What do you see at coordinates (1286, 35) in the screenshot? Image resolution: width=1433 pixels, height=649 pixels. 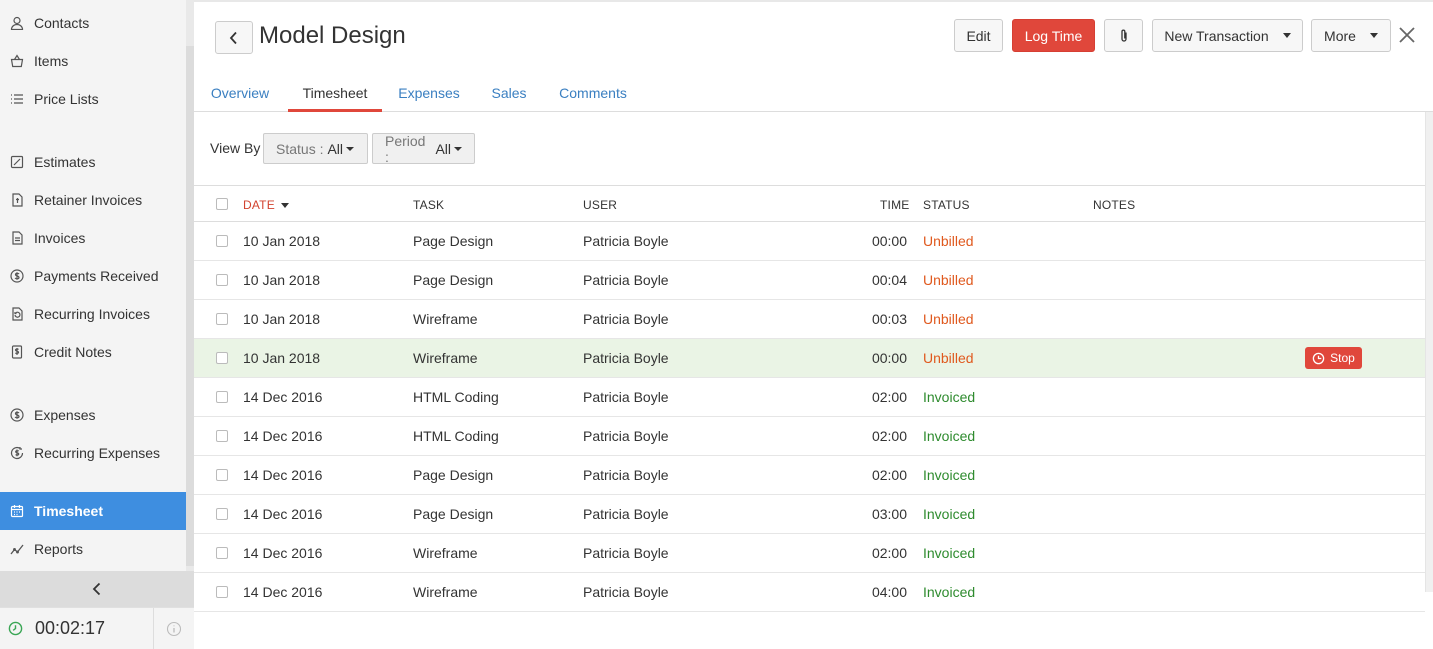 I see `caret-down-icon` at bounding box center [1286, 35].